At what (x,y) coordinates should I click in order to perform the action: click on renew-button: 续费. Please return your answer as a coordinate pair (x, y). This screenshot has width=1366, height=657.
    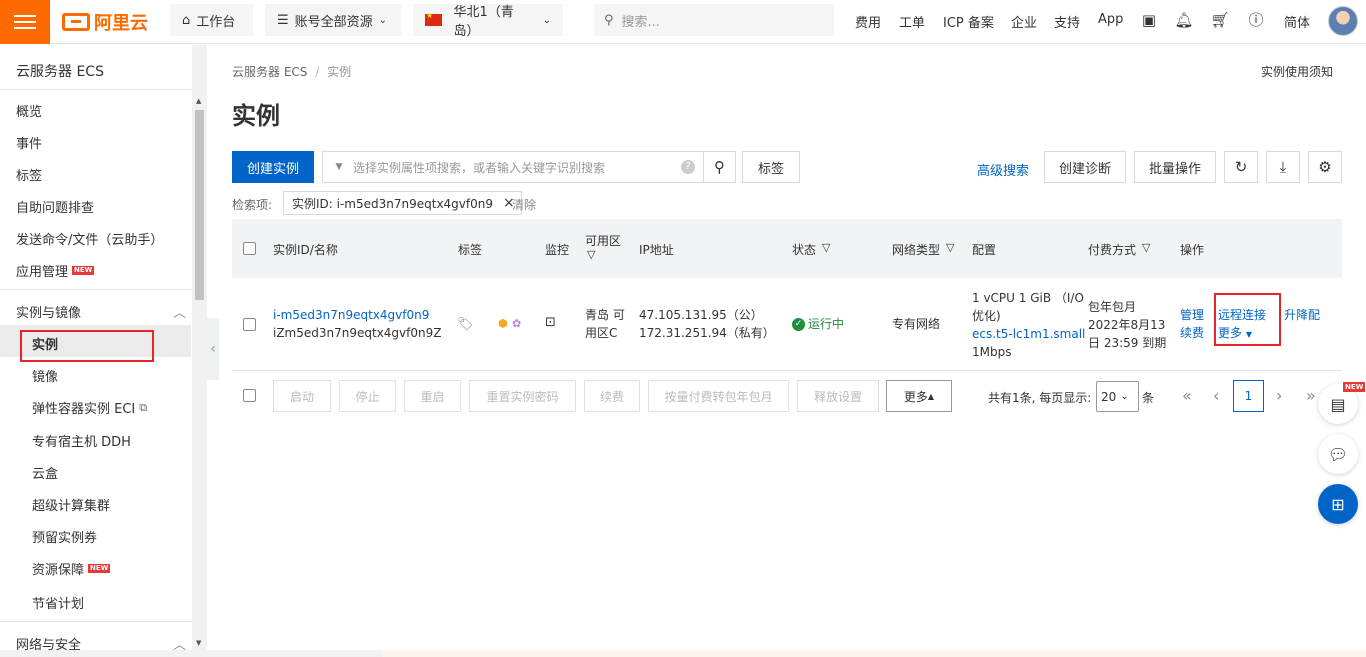
    Looking at the image, I should click on (612, 396).